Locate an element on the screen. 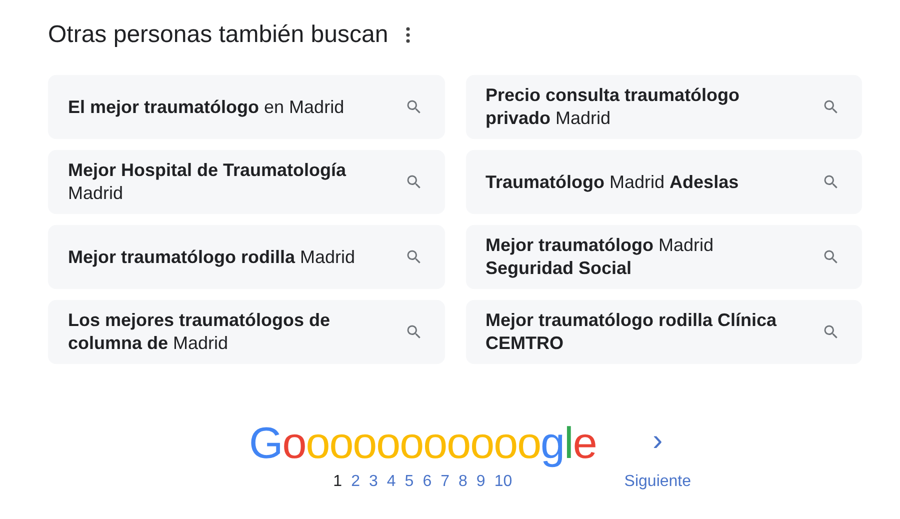  search-suggestion: Precio consulta traumatólogo privado Madrid is located at coordinates (613, 107).